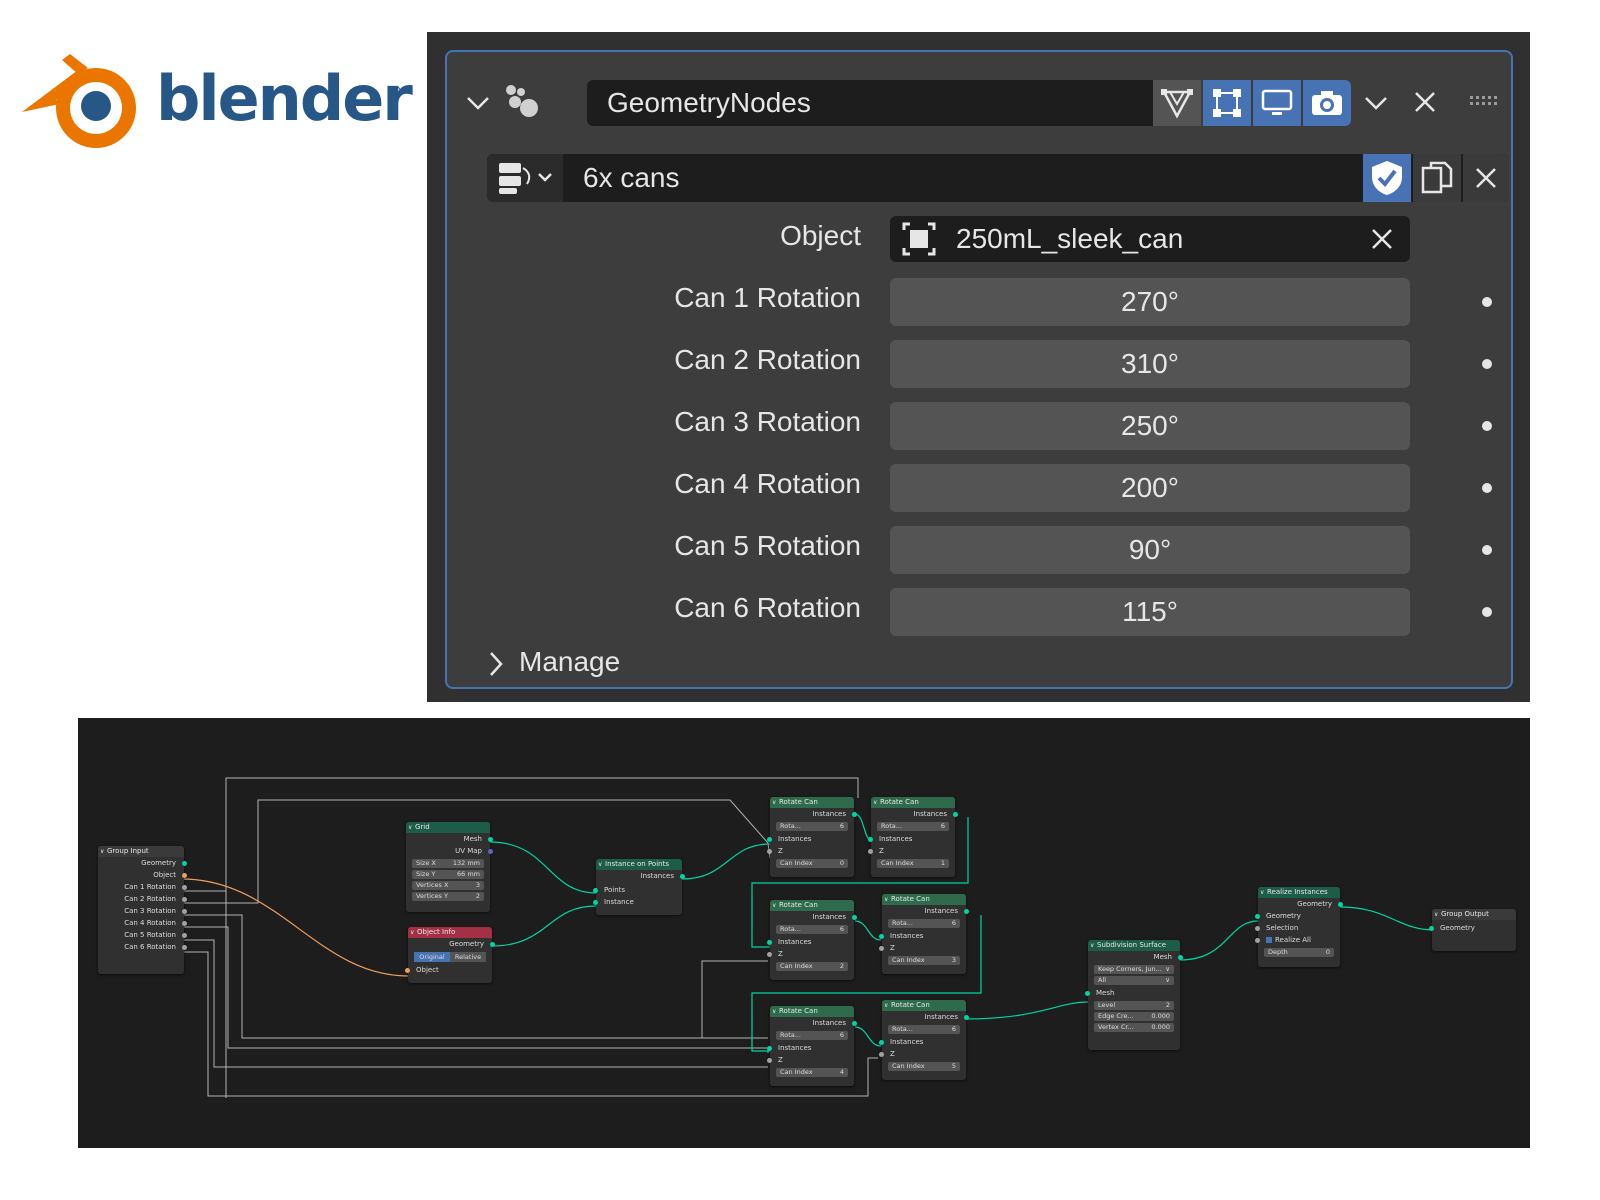 This screenshot has height=1200, width=1600. Describe the element at coordinates (142, 923) in the screenshot. I see `group-input-can4-socket: Can 4 Rotation` at that location.